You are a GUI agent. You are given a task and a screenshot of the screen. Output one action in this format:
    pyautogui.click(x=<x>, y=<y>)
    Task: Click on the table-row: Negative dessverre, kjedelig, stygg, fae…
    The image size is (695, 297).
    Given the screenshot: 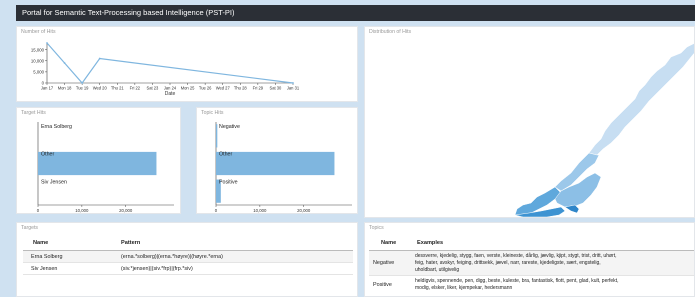 What is the action you would take?
    pyautogui.click(x=531, y=263)
    